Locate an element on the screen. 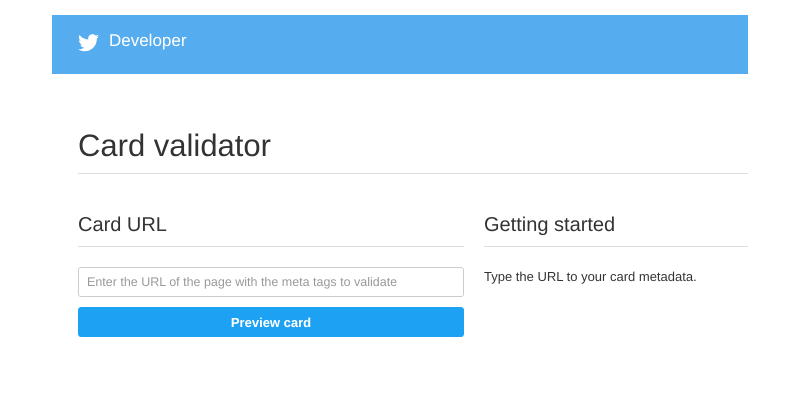 Image resolution: width=800 pixels, height=420 pixels. help-text: Type the URL to your card metadata. is located at coordinates (591, 276).